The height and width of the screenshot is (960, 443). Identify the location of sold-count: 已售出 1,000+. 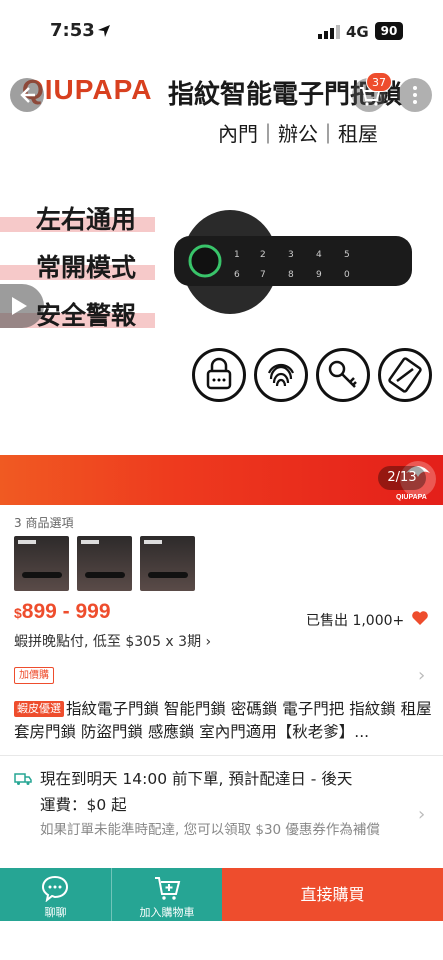
(355, 621).